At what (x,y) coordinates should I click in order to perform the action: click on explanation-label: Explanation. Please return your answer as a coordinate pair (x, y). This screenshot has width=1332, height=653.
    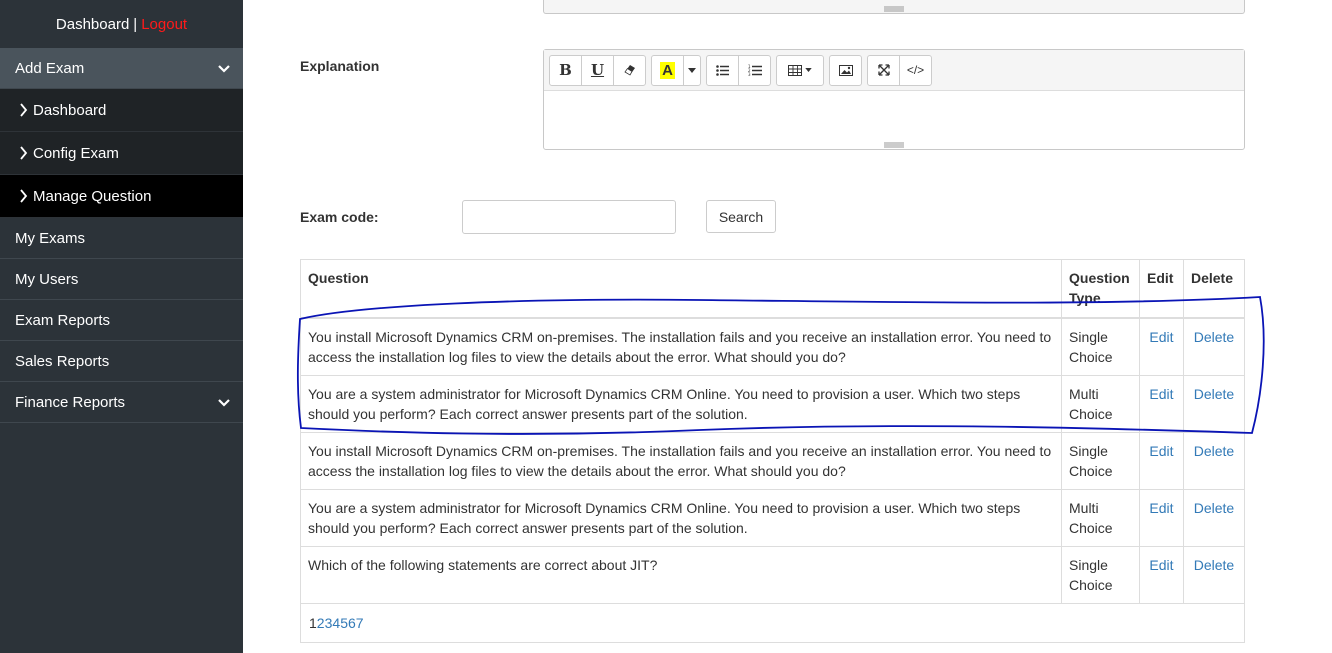
    Looking at the image, I should click on (340, 66).